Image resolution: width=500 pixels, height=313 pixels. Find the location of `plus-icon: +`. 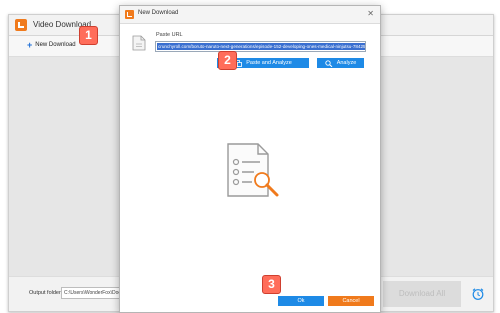

plus-icon: + is located at coordinates (30, 45).